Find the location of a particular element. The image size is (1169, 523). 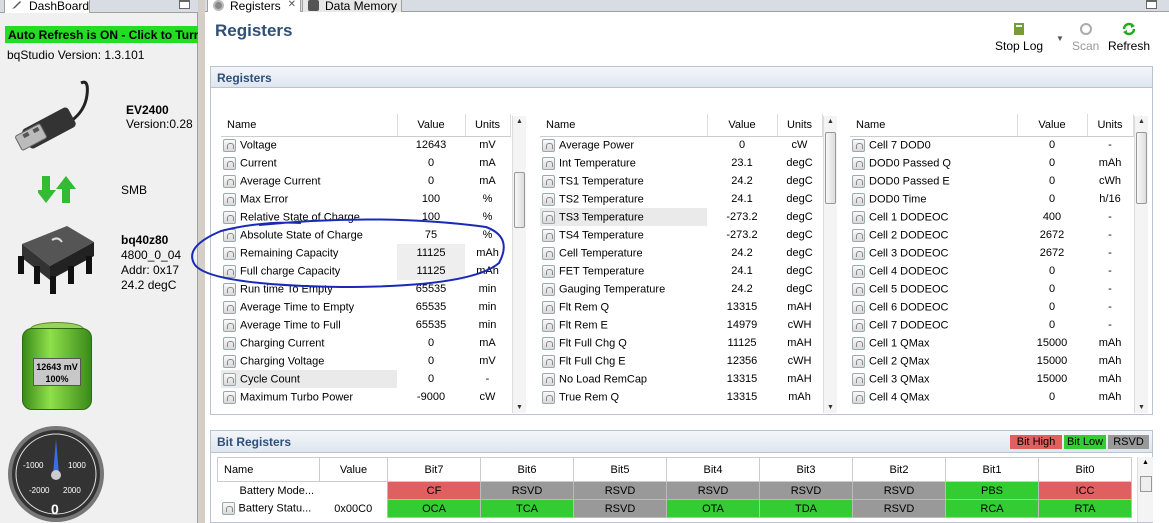

register-name-cell: Max Error is located at coordinates (309, 199).